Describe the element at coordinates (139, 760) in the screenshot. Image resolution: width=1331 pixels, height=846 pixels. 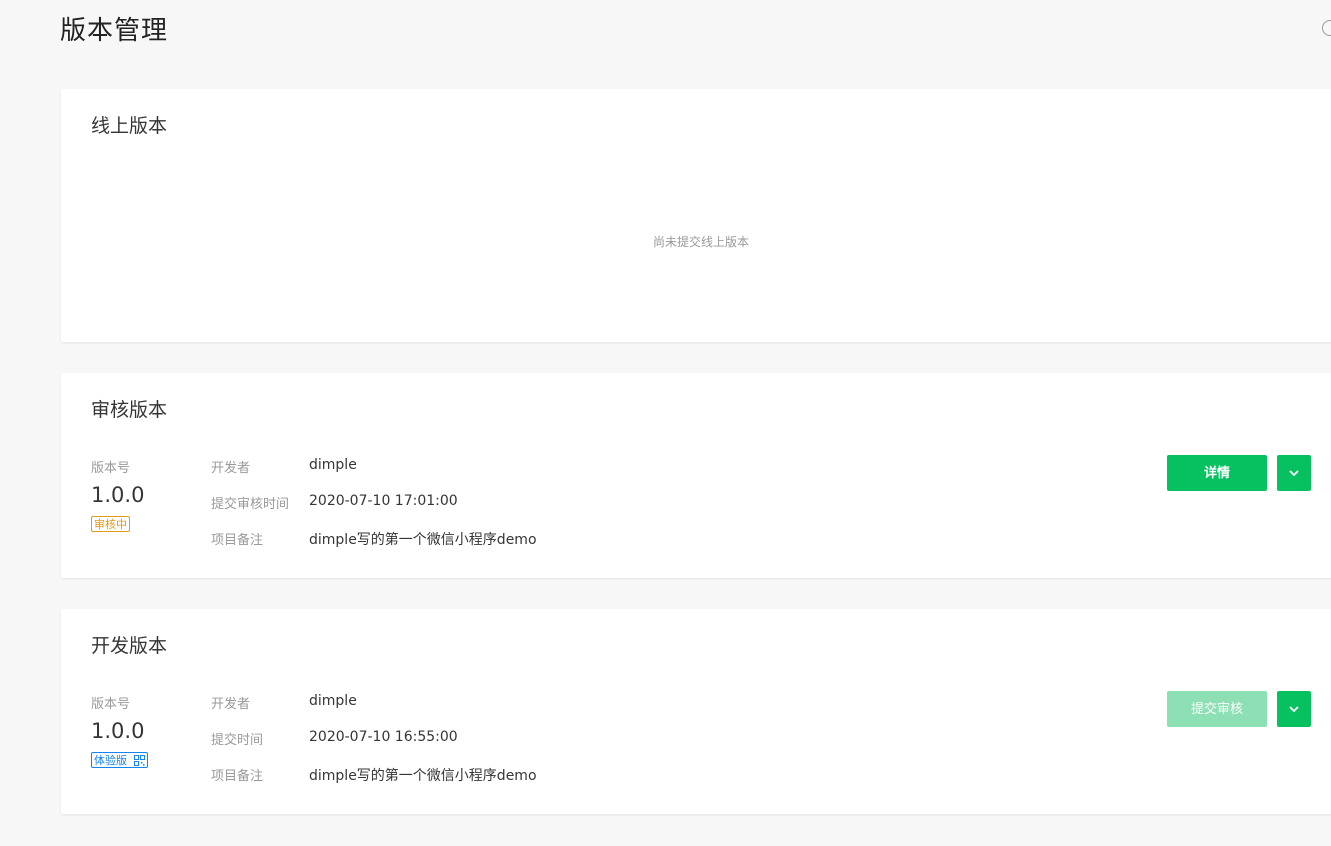
I see `qrcode-icon` at that location.